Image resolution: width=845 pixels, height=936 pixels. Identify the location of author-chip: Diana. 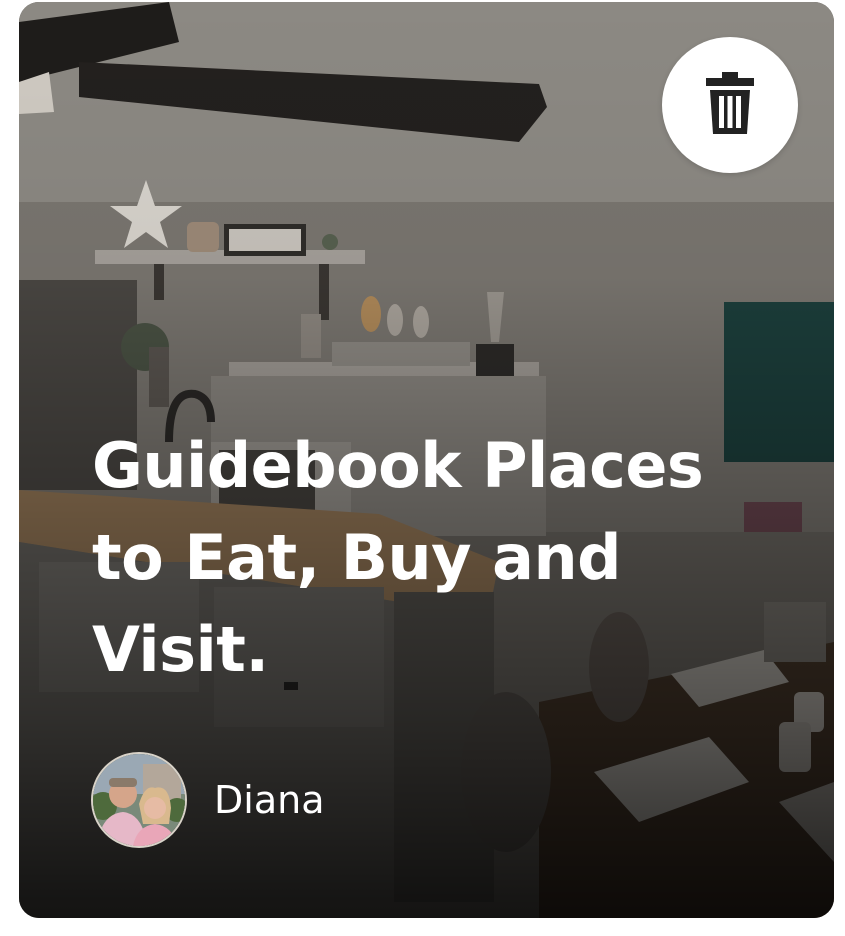
(207, 800).